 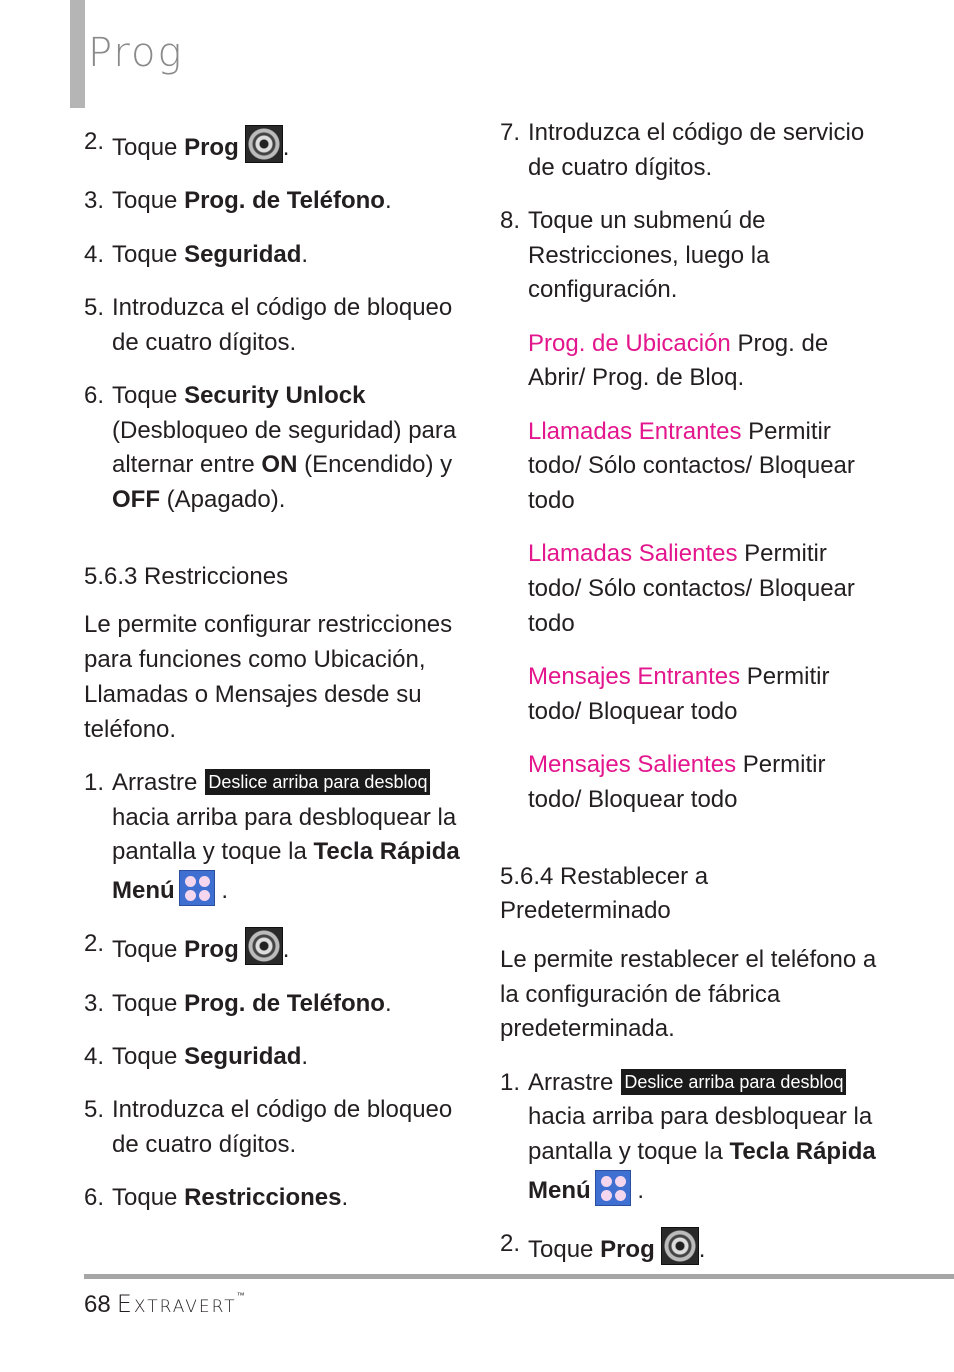 What do you see at coordinates (510, 132) in the screenshot?
I see `step-number: 7.` at bounding box center [510, 132].